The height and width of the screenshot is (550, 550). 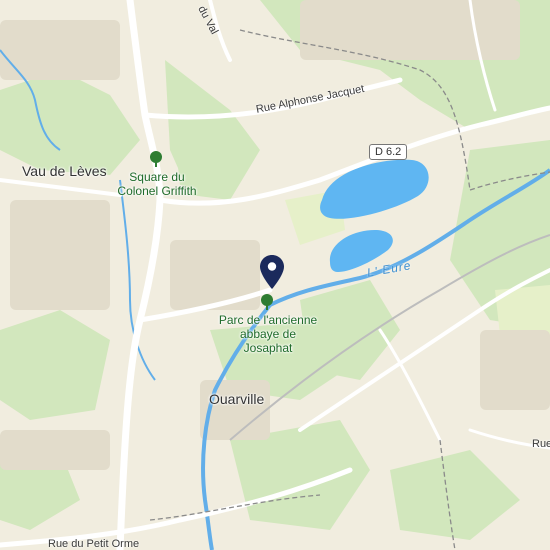 What do you see at coordinates (64, 171) in the screenshot?
I see `place-label-vau-de-leves: Vau de Lèves` at bounding box center [64, 171].